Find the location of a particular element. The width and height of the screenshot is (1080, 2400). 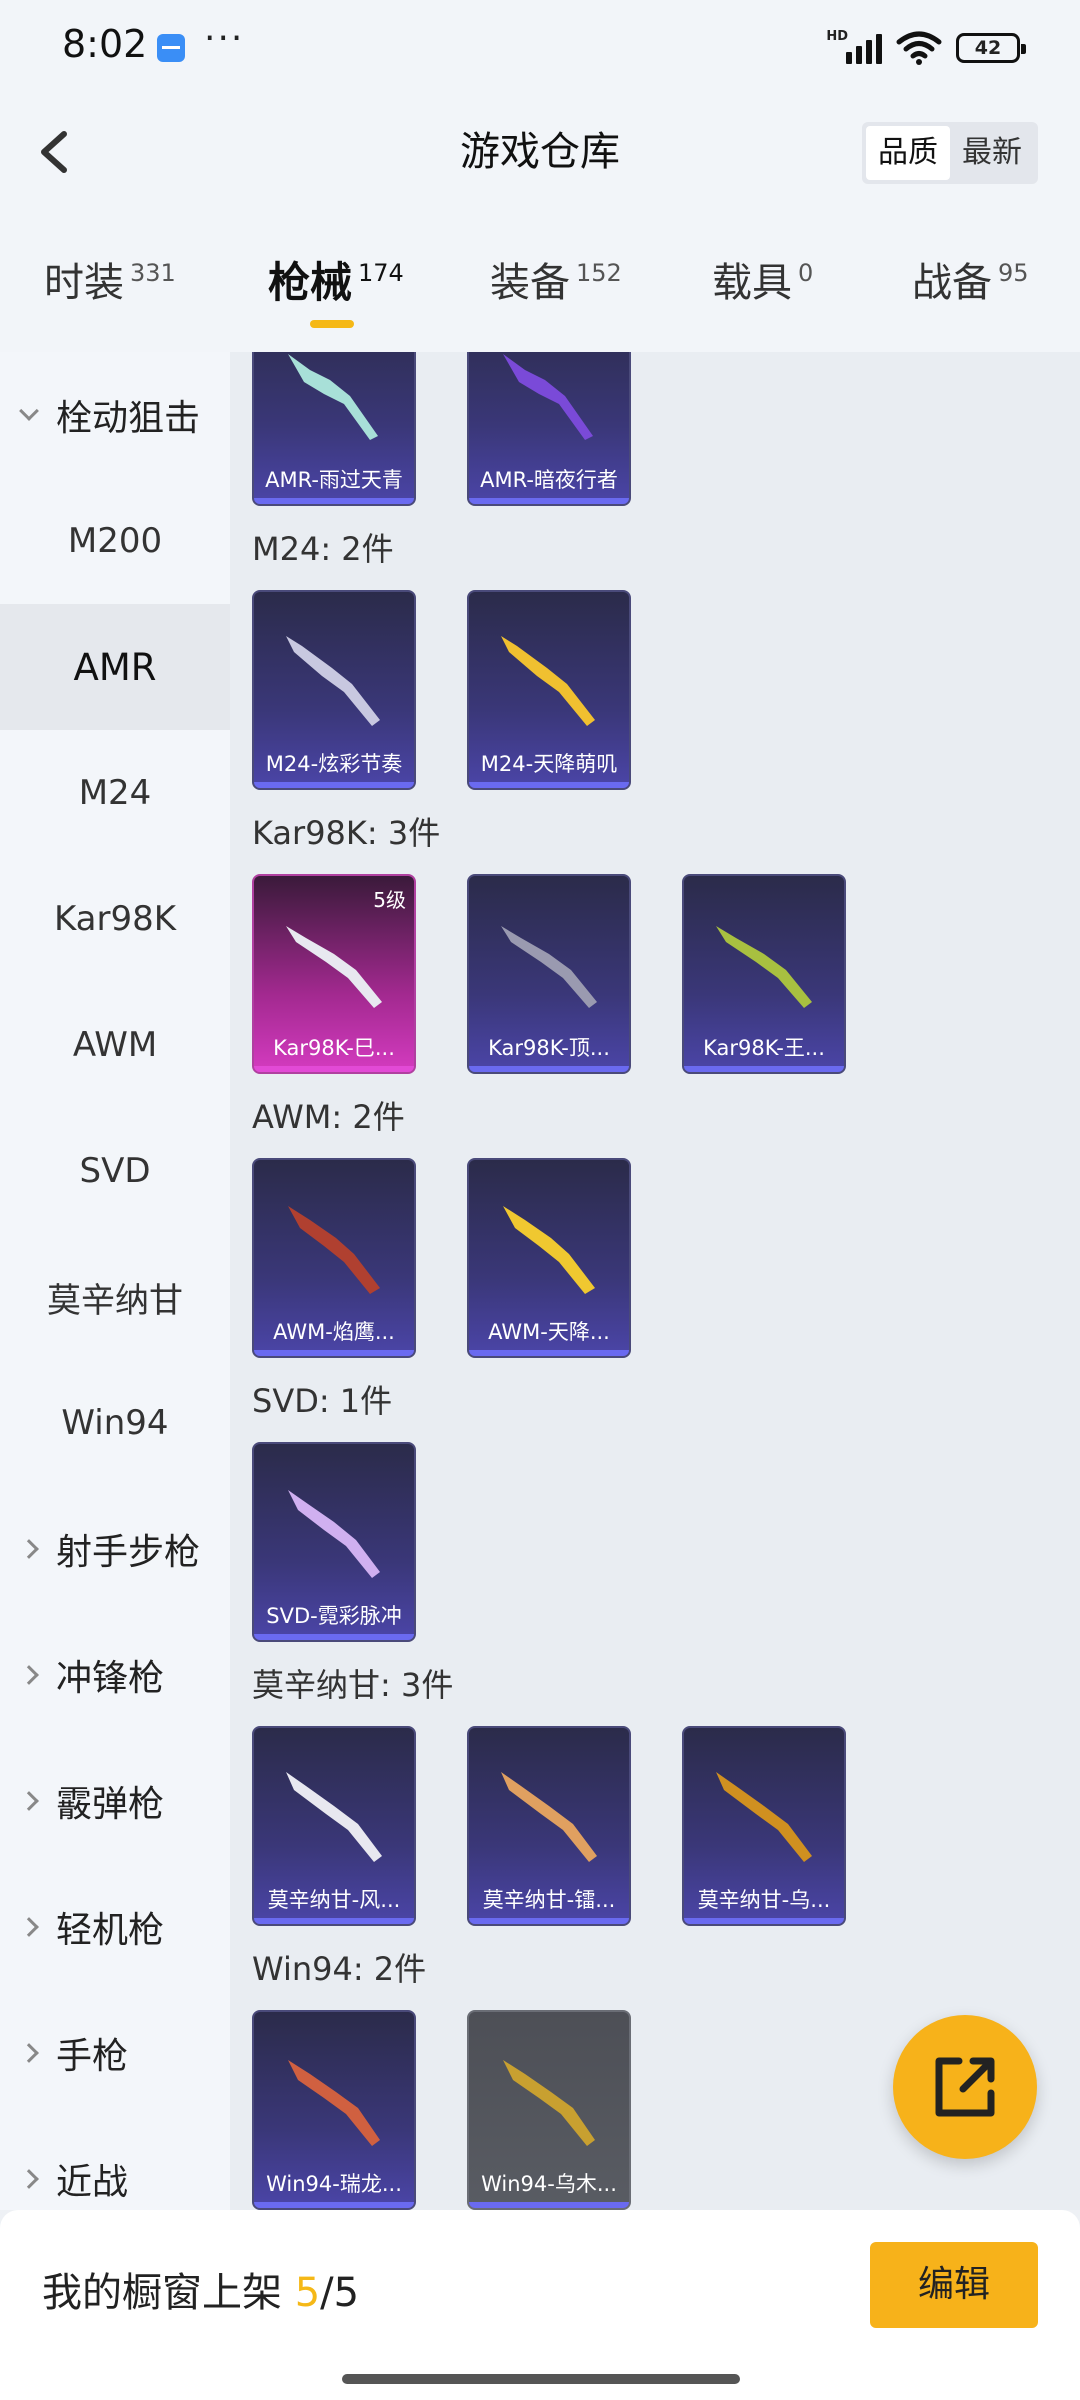

showcase-label: 我的橱窗上架 is located at coordinates (162, 2293).